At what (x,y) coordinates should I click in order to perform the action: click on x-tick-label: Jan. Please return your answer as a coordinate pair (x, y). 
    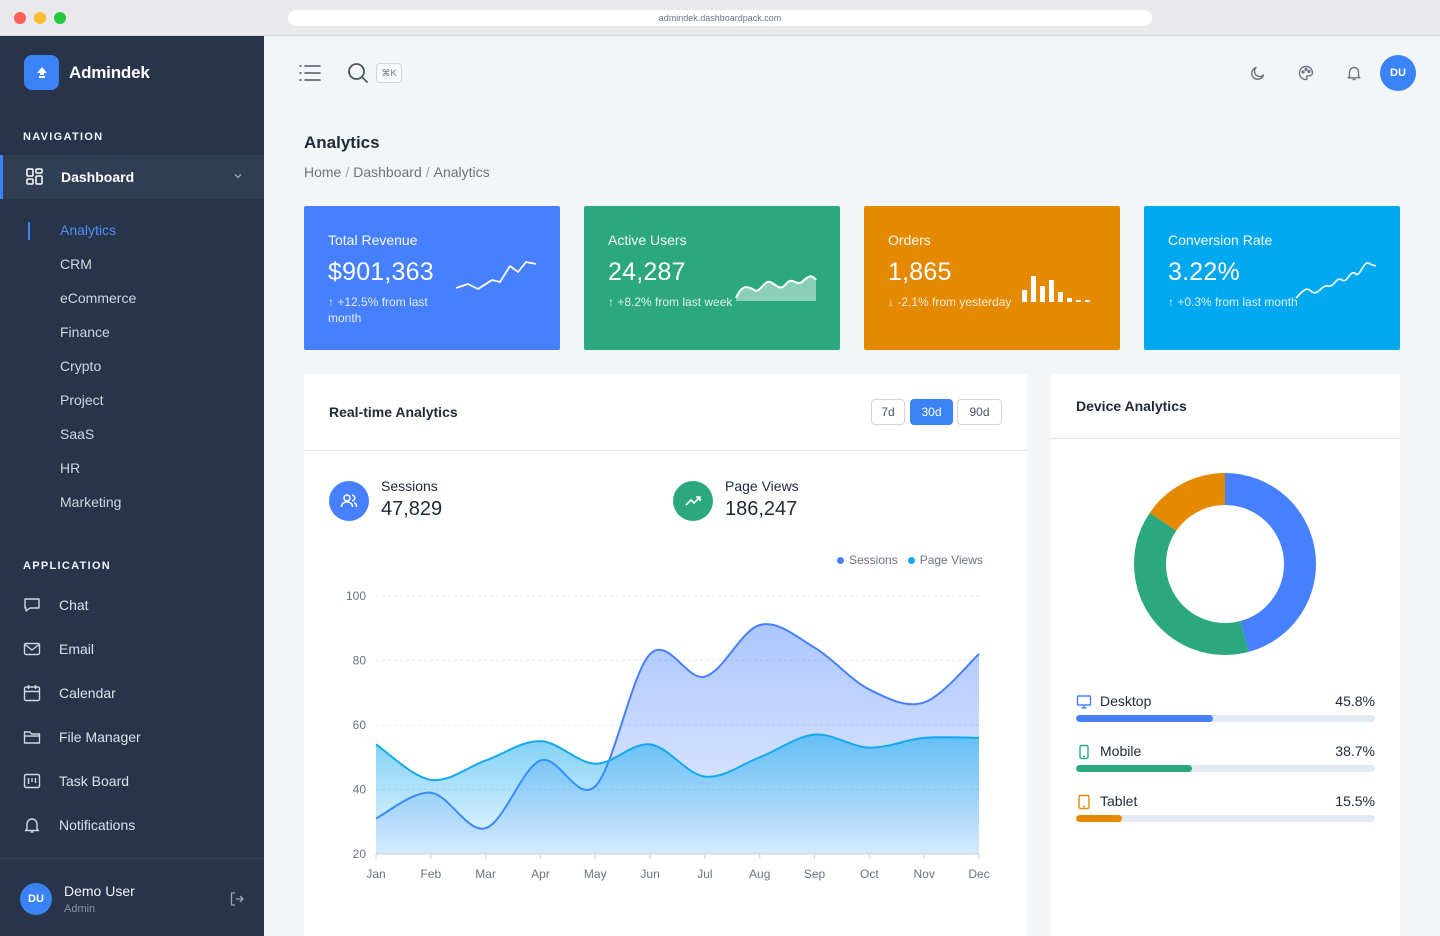
    Looking at the image, I should click on (375, 874).